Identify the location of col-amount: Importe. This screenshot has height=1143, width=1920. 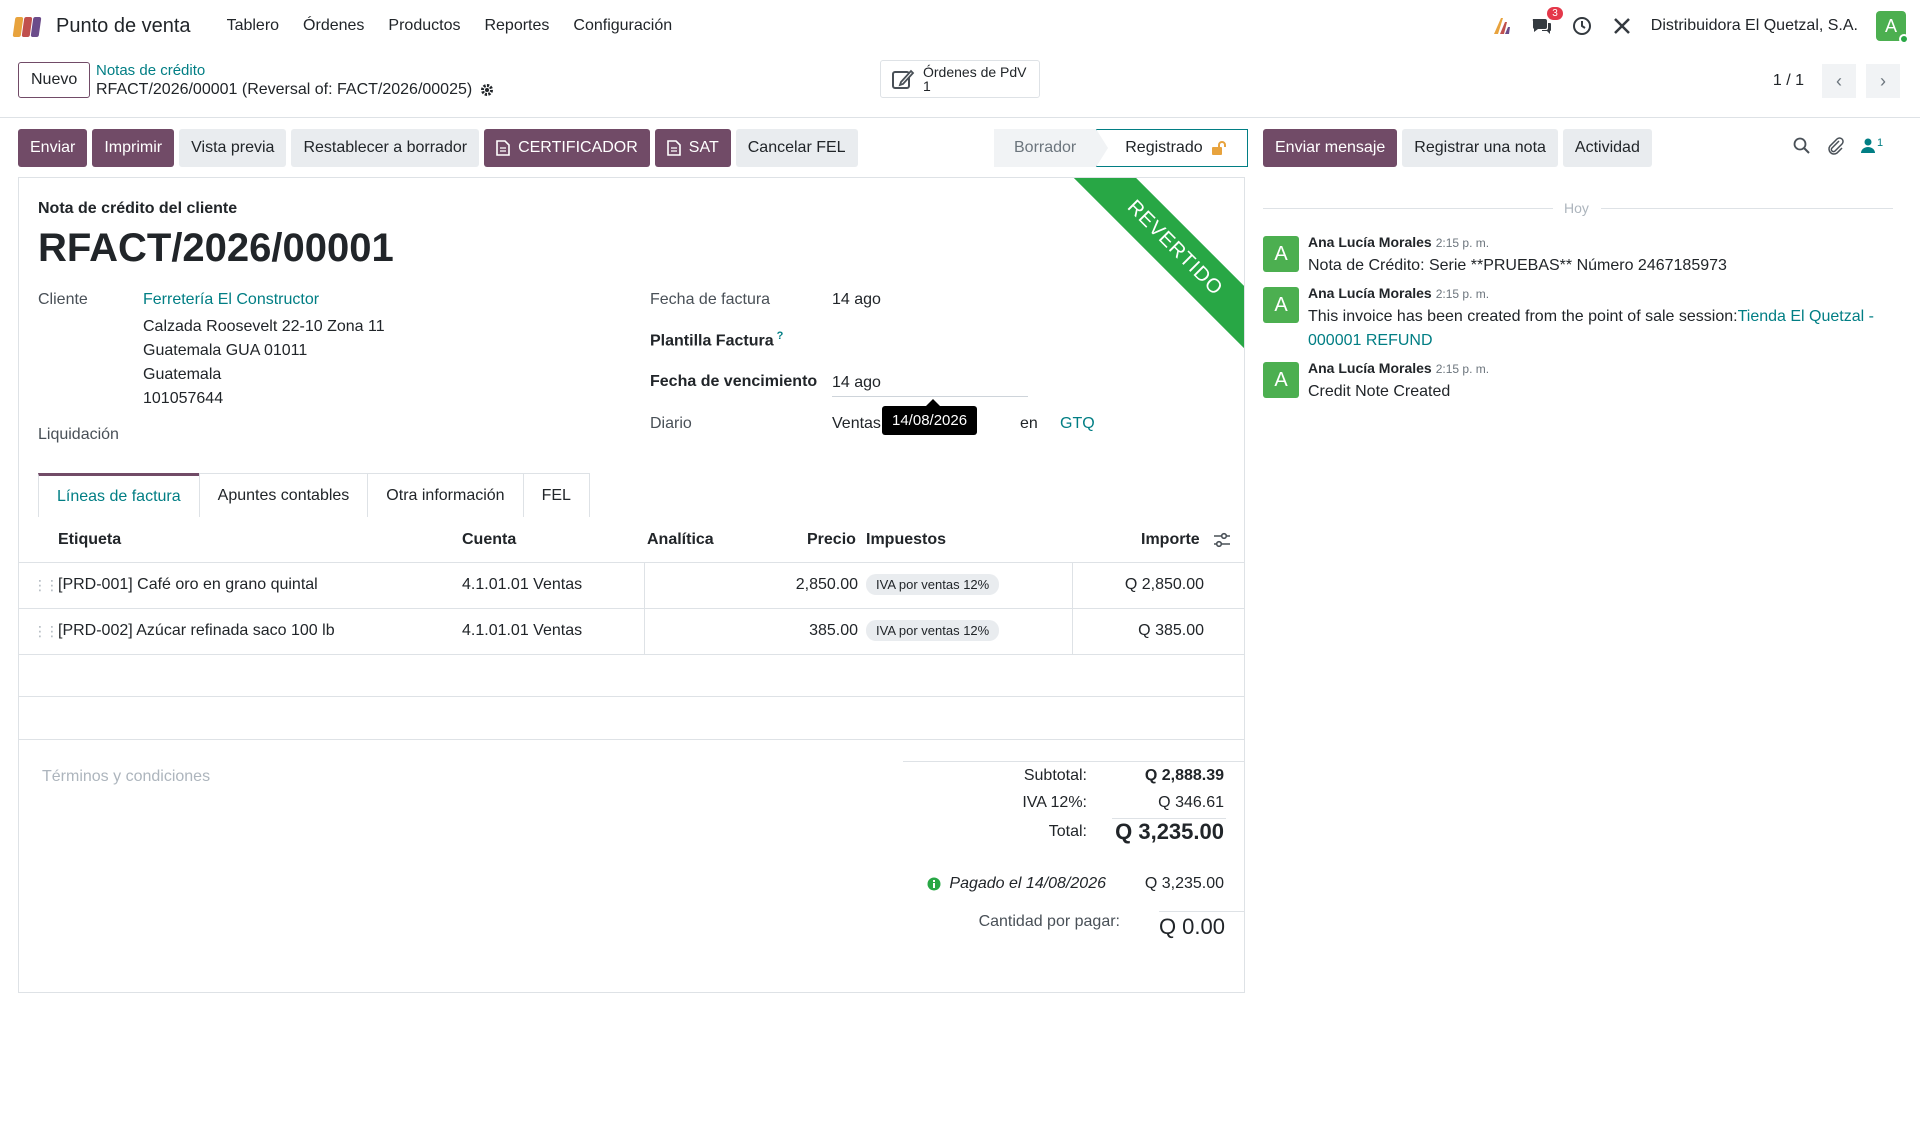
(1170, 540).